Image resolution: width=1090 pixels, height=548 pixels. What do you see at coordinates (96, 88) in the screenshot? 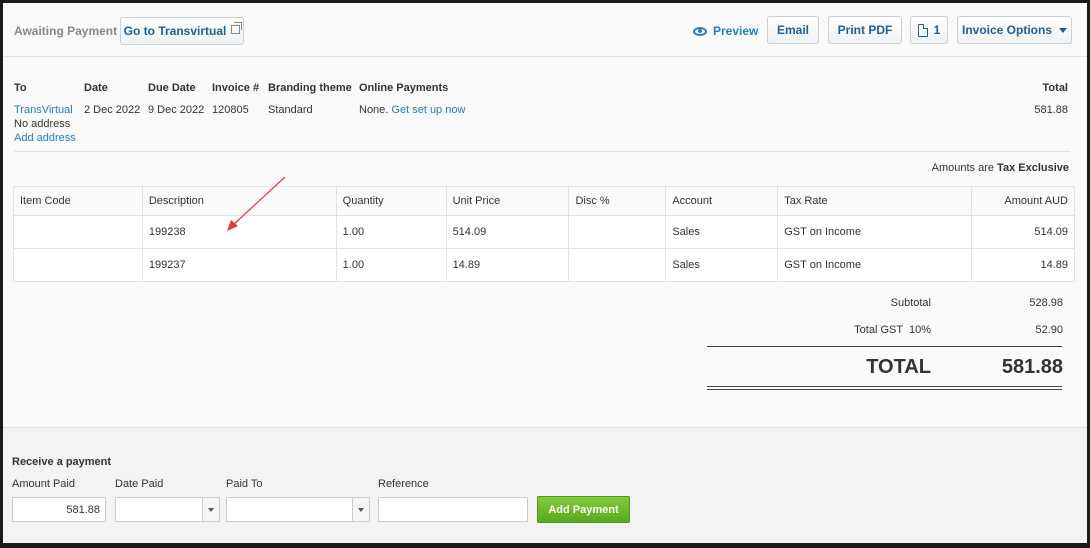
I see `date-label: Date` at bounding box center [96, 88].